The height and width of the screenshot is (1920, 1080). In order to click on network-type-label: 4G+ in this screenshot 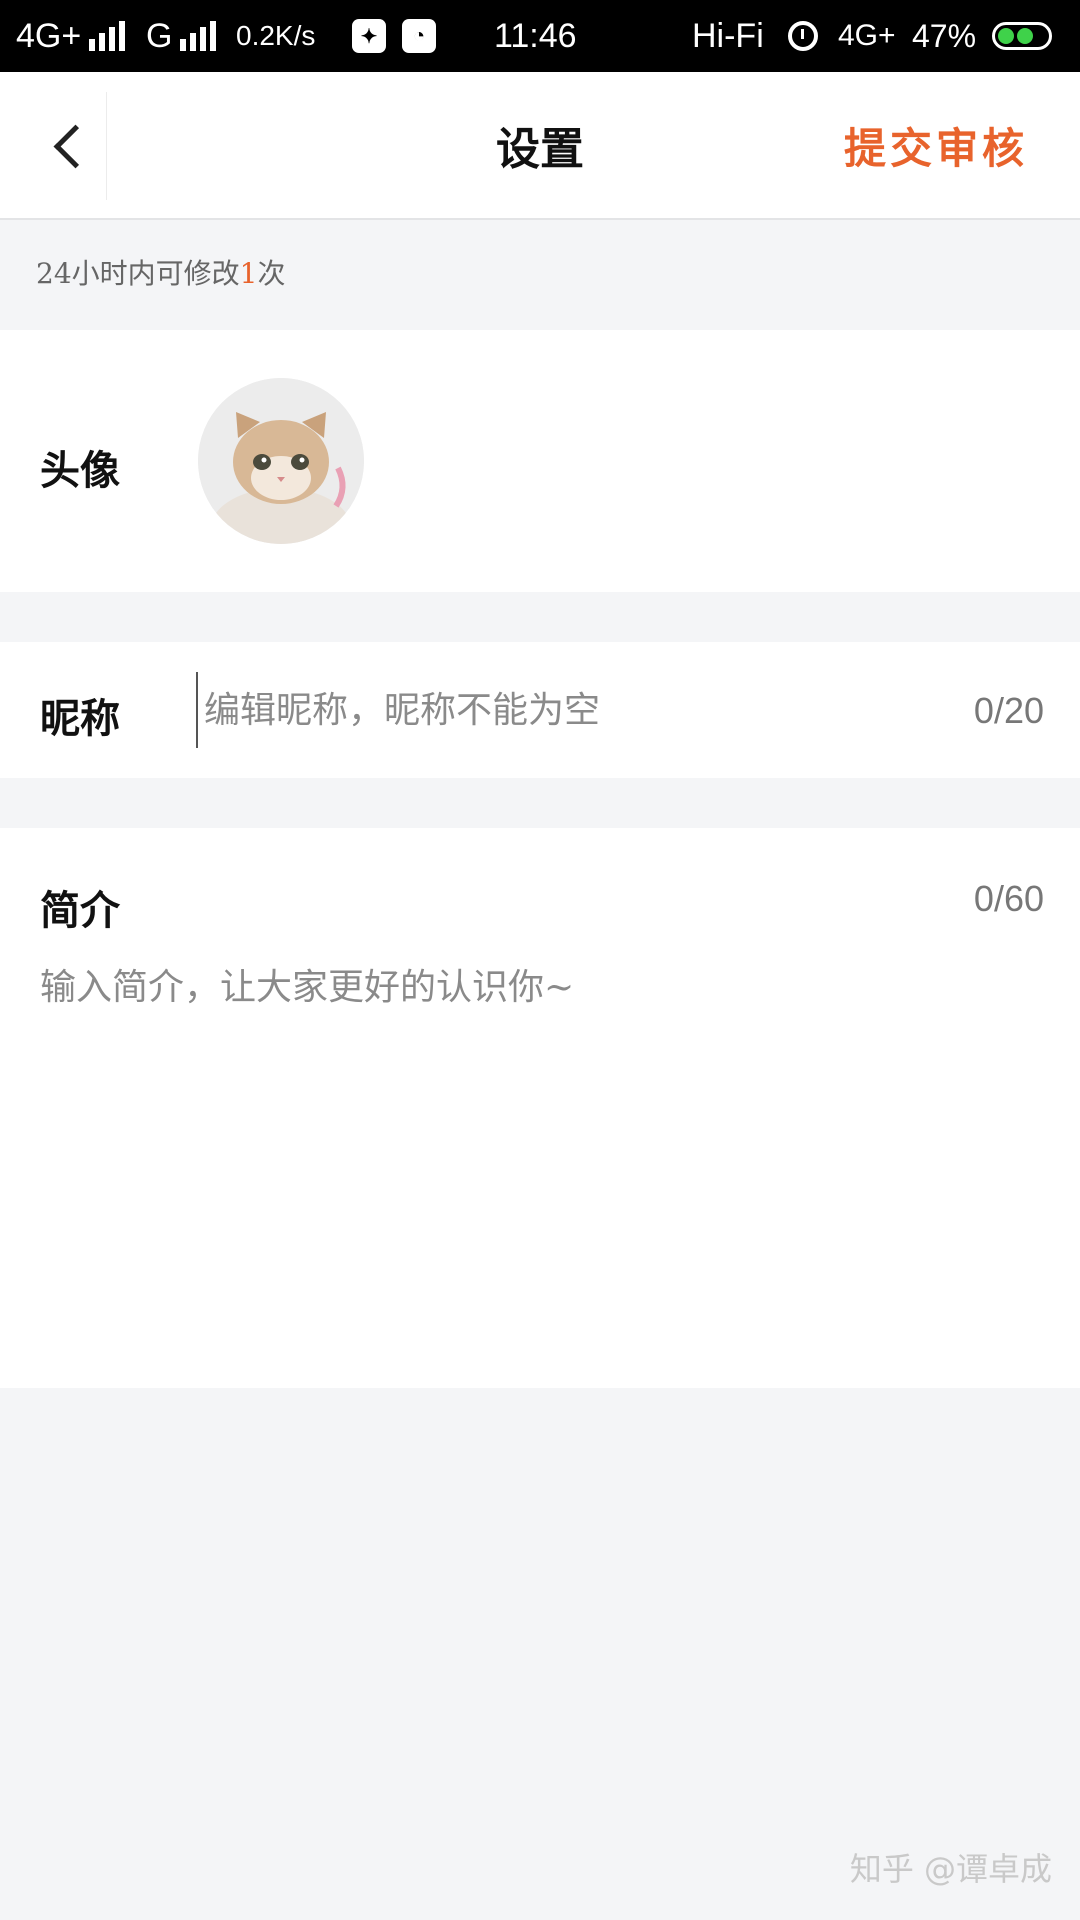, I will do `click(49, 35)`.